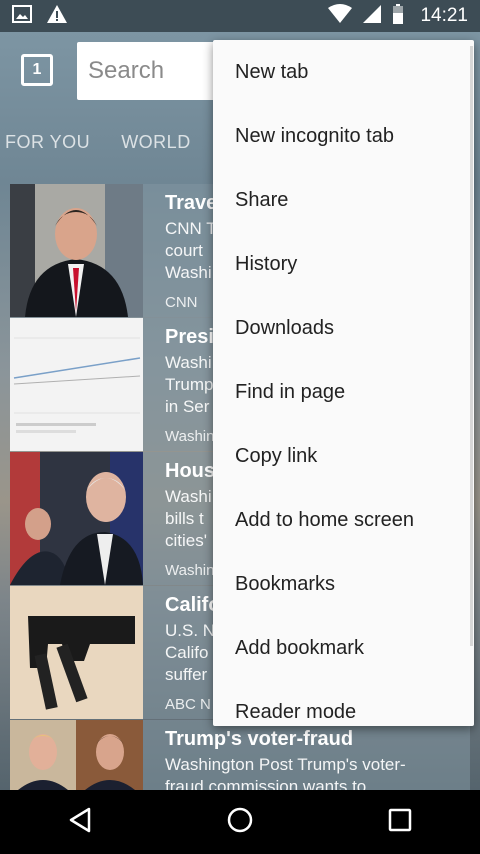  I want to click on news-source: CNN, so click(181, 302).